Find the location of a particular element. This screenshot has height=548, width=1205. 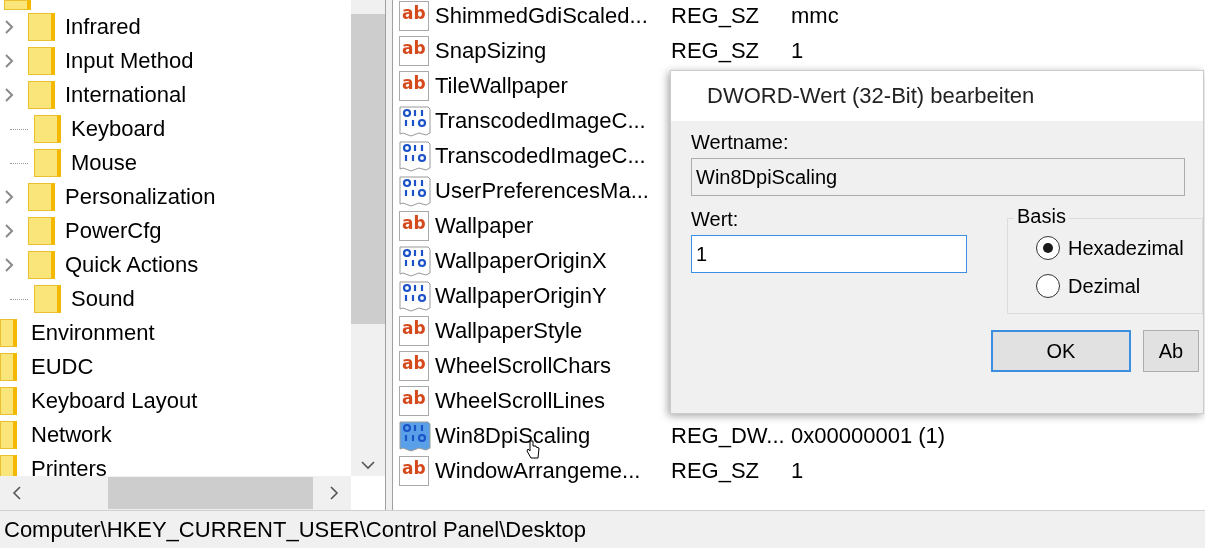

tree-item: Environment is located at coordinates (93, 333).